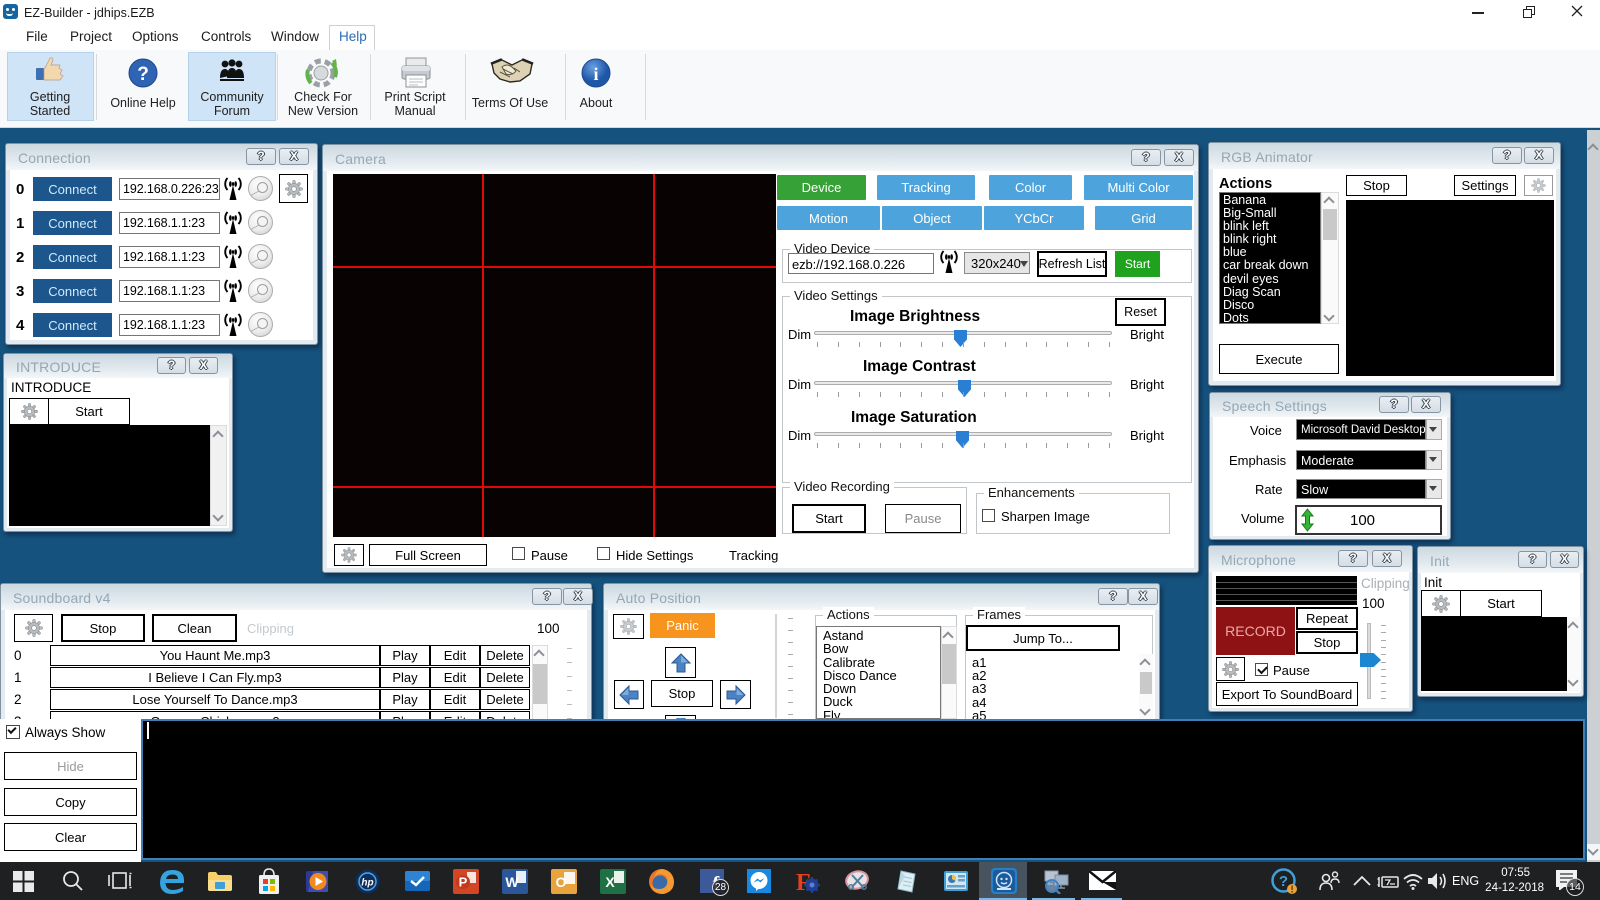 The image size is (1600, 900). What do you see at coordinates (367, 883) in the screenshot?
I see `svg-text: hp` at bounding box center [367, 883].